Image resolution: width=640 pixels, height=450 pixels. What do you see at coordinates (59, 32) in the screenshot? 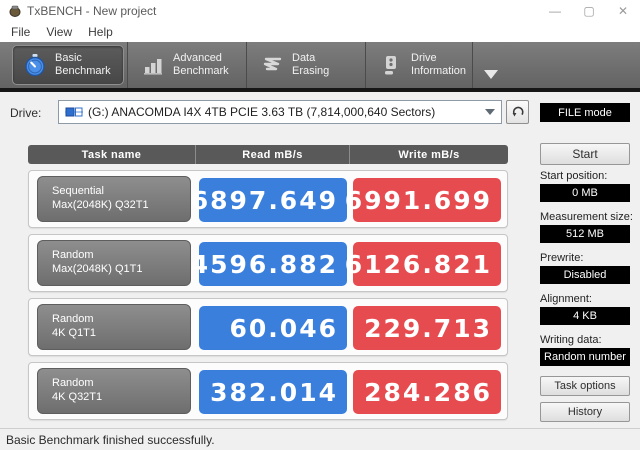
I see `menu-view: View` at bounding box center [59, 32].